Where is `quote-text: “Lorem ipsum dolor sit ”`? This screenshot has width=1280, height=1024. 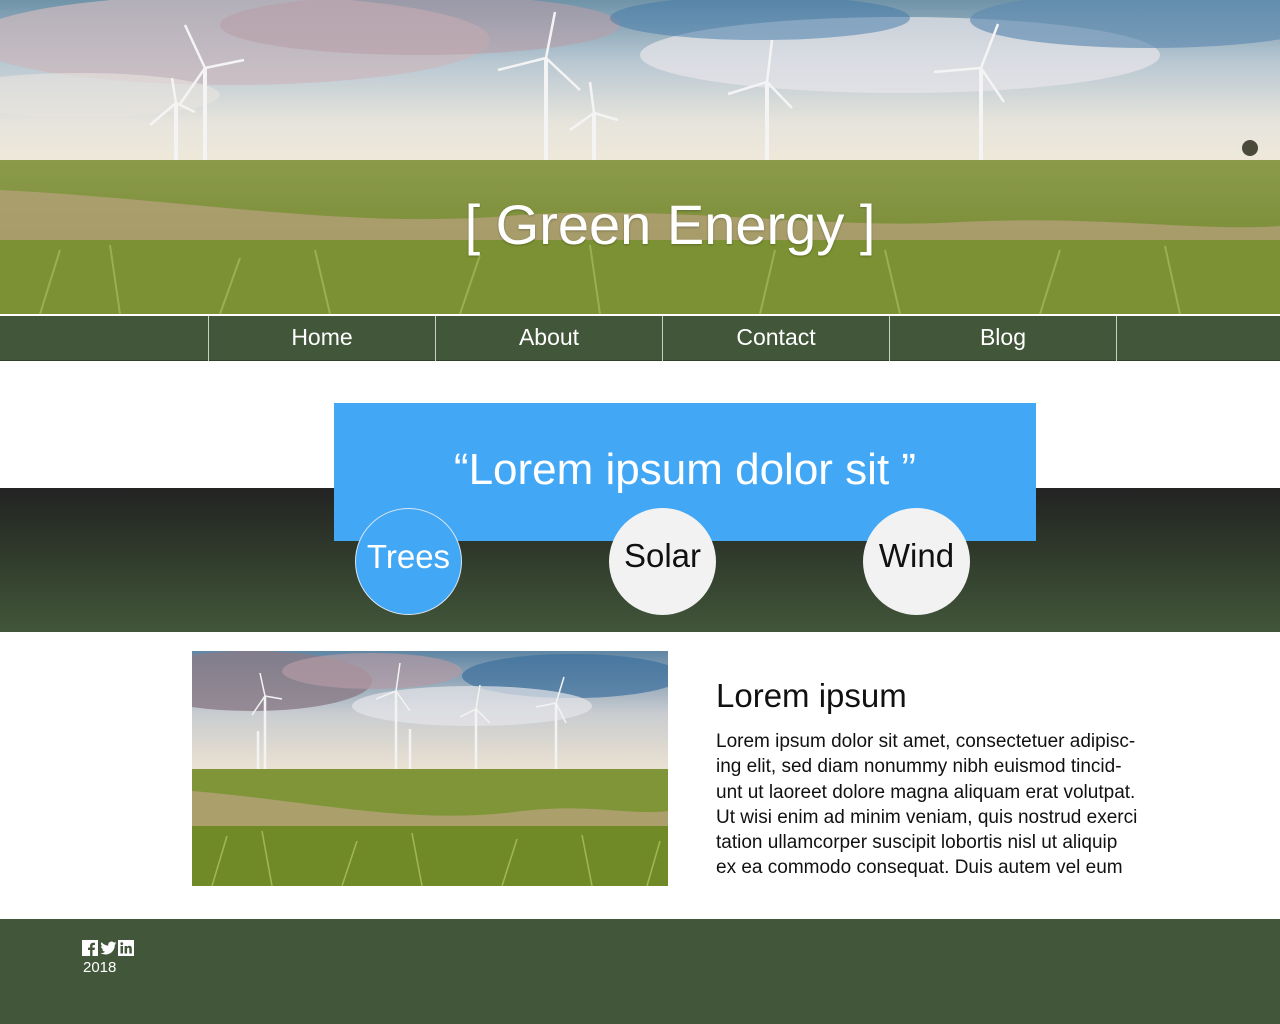
quote-text: “Lorem ipsum dolor sit ” is located at coordinates (685, 469).